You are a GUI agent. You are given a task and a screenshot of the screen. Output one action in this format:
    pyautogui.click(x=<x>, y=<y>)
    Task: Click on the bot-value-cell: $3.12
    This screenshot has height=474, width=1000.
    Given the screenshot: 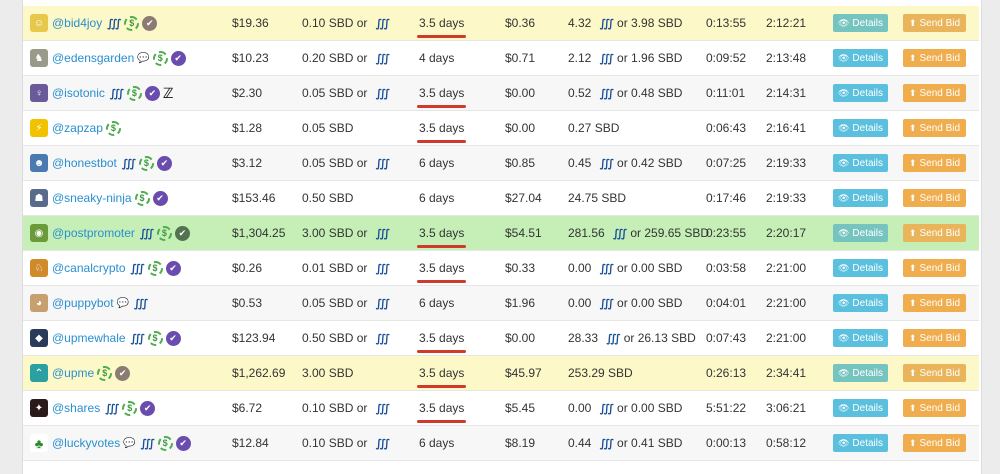 What is the action you would take?
    pyautogui.click(x=260, y=163)
    